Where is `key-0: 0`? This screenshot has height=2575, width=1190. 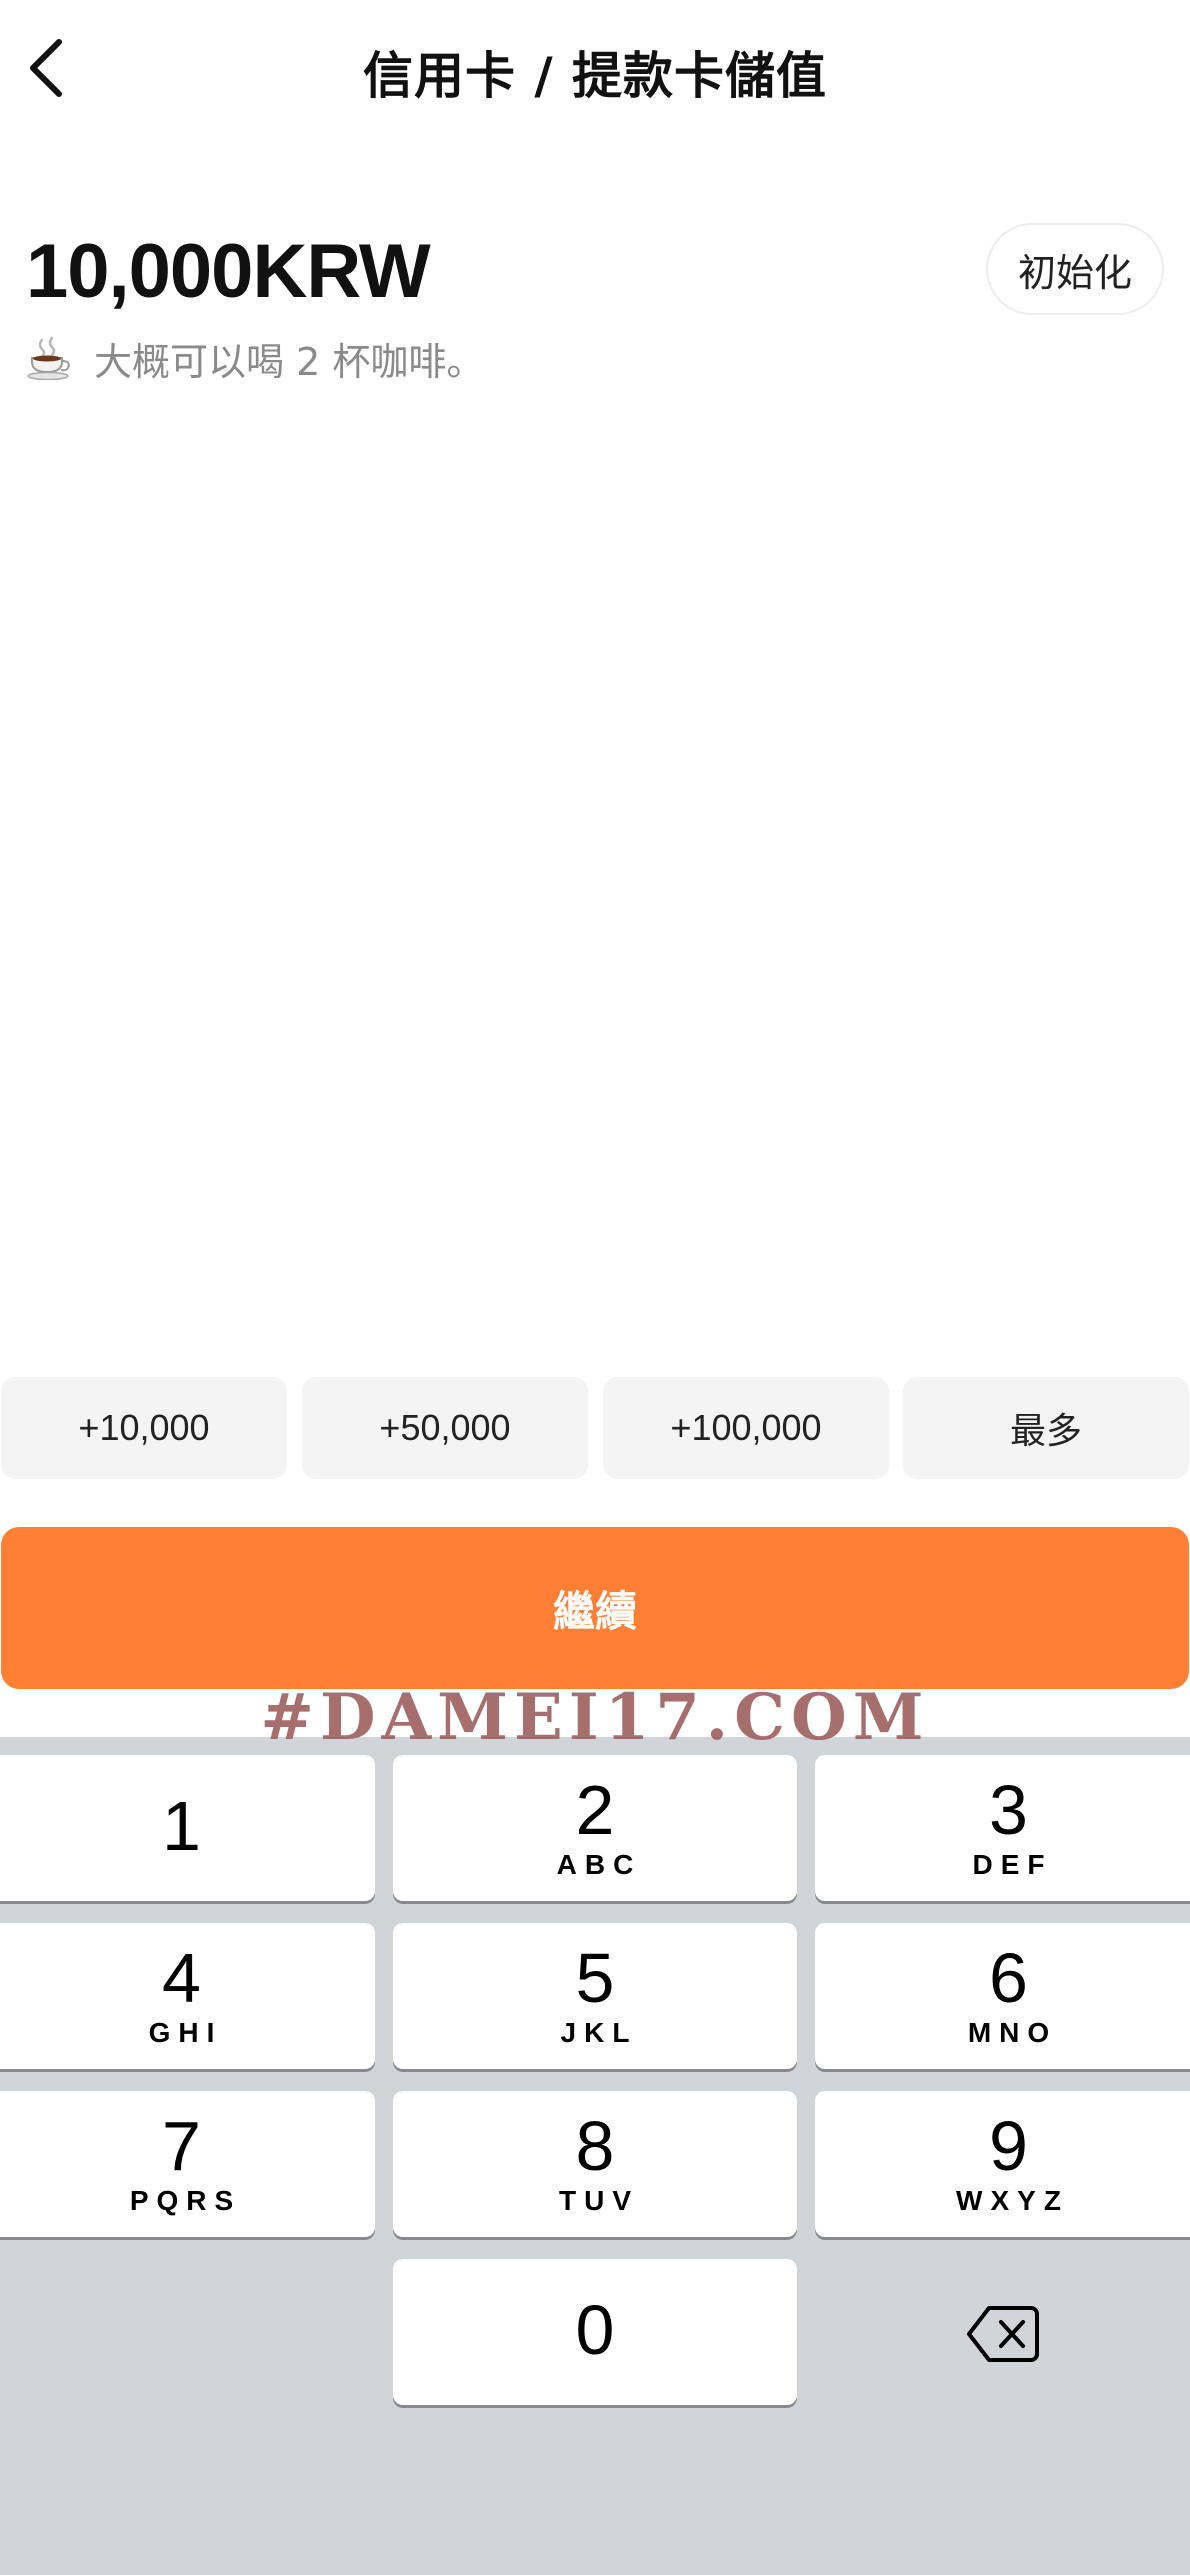
key-0: 0 is located at coordinates (595, 2332).